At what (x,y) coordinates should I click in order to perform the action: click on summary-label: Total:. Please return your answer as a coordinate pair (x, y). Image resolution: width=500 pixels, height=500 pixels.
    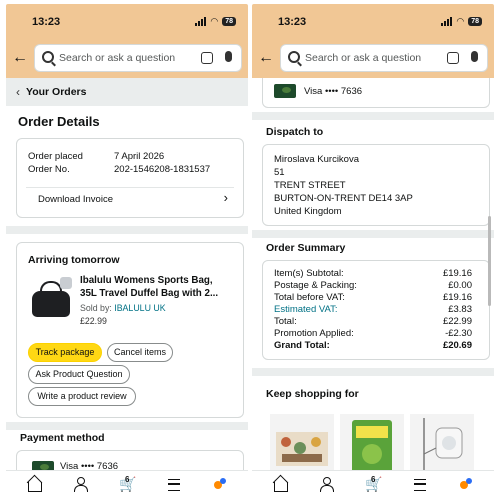
    Looking at the image, I should click on (285, 321).